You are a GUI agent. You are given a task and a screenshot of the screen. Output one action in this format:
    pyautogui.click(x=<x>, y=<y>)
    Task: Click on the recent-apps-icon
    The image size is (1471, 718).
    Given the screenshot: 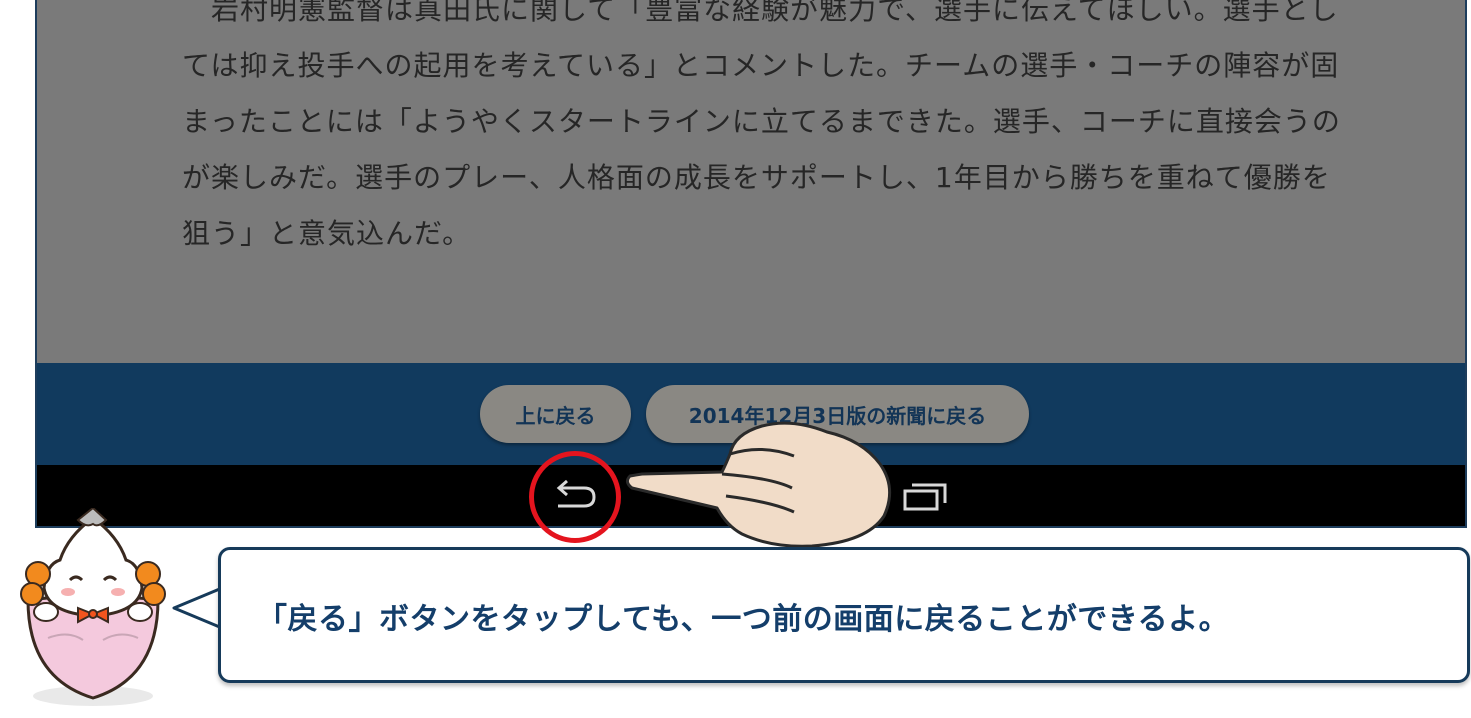 What is the action you would take?
    pyautogui.click(x=925, y=497)
    